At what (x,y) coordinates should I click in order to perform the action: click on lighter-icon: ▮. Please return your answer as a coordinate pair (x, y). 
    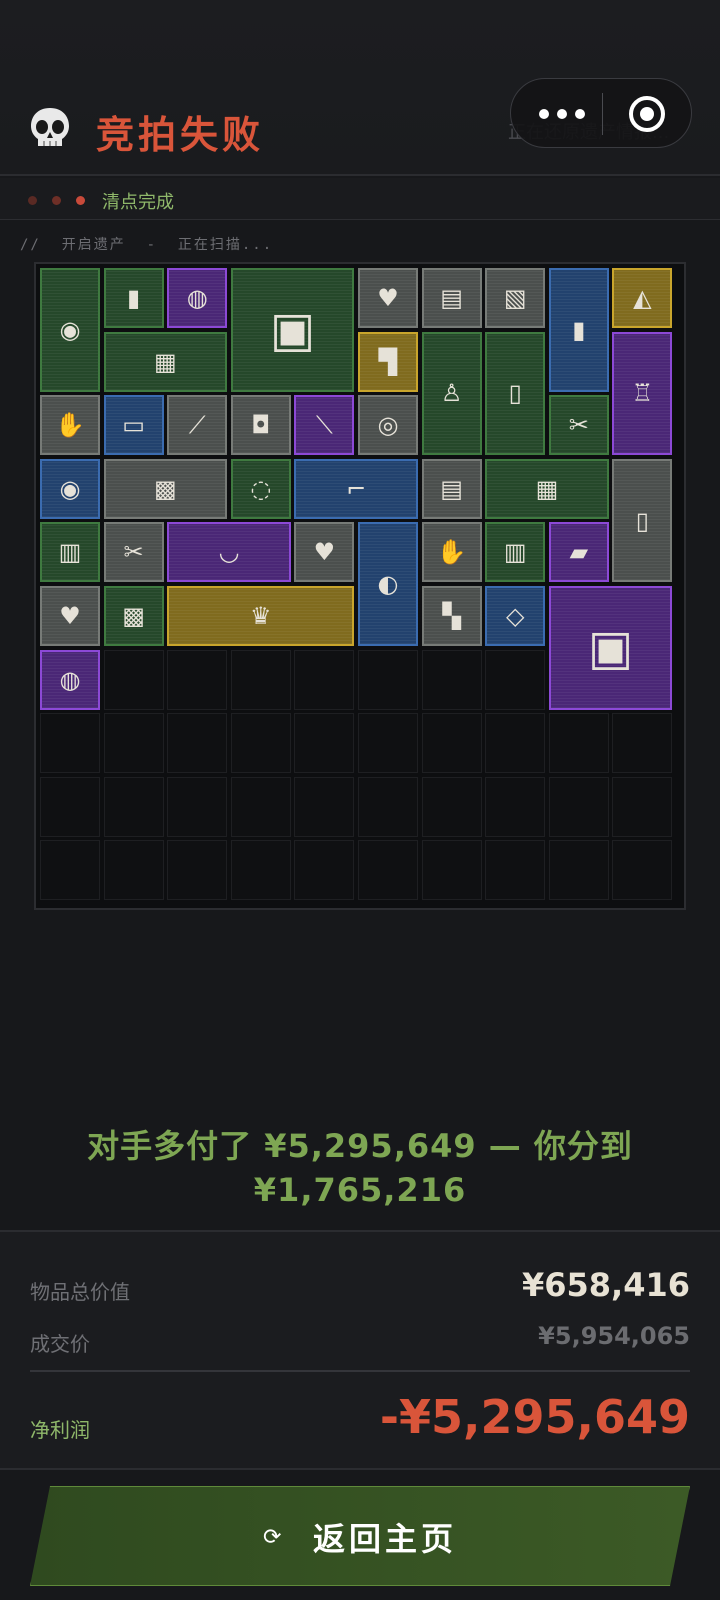
    Looking at the image, I should click on (133, 298).